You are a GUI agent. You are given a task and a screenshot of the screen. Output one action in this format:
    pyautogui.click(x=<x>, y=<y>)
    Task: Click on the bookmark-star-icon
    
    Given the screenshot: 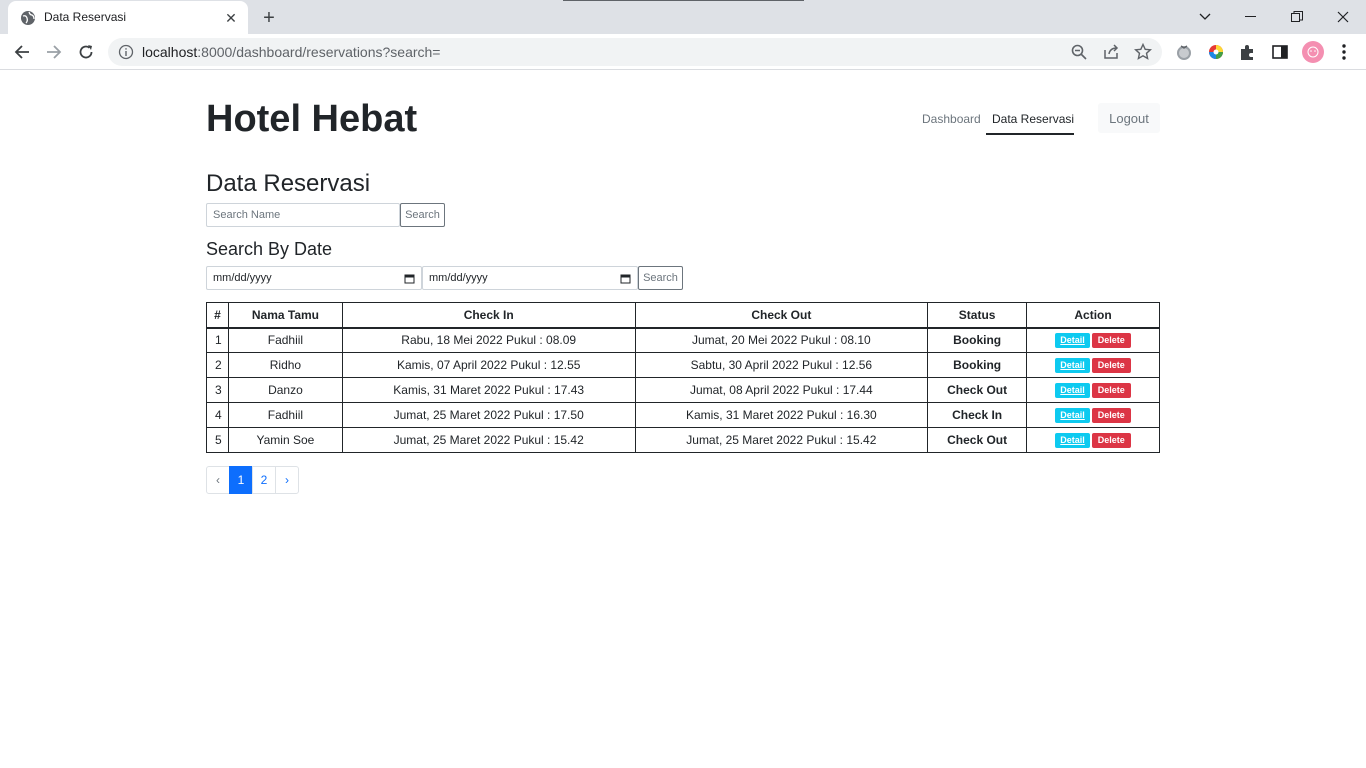 What is the action you would take?
    pyautogui.click(x=1143, y=52)
    